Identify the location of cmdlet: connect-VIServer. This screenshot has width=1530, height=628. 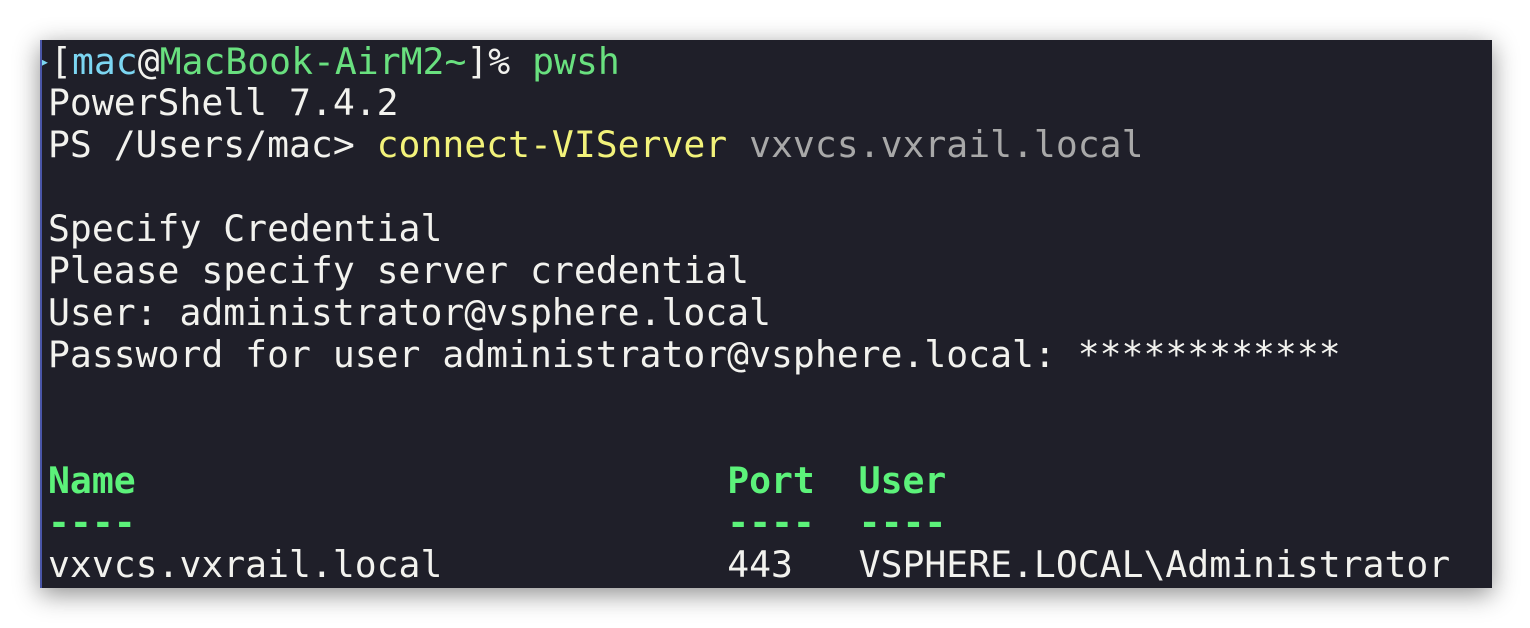
(552, 144).